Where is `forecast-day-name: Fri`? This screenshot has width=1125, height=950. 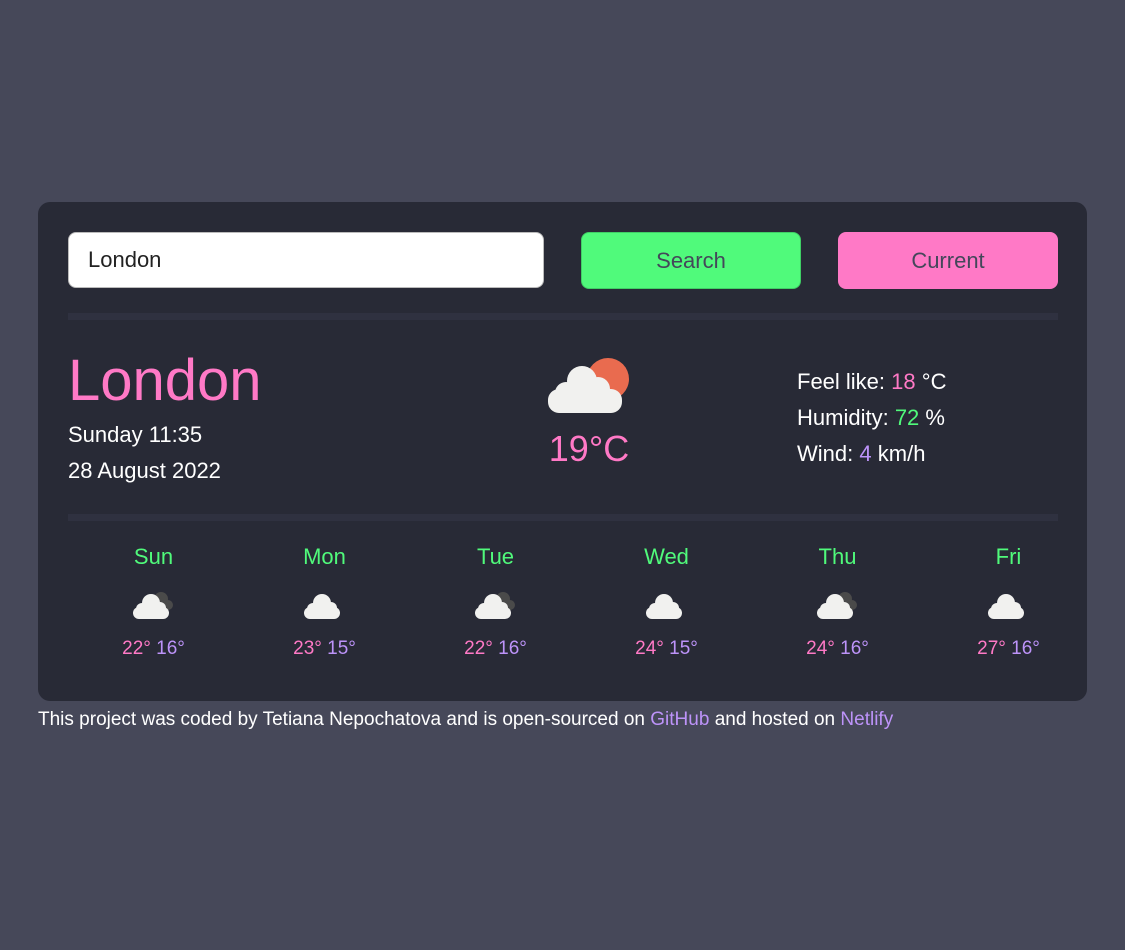 forecast-day-name: Fri is located at coordinates (1008, 556).